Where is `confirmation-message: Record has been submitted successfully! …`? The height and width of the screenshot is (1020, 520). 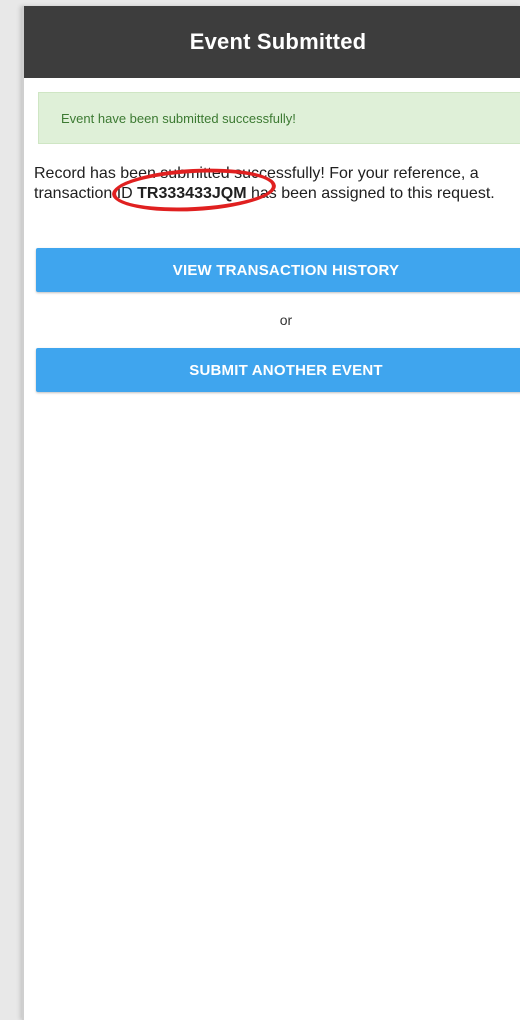 confirmation-message: Record has been submitted successfully! … is located at coordinates (276, 184).